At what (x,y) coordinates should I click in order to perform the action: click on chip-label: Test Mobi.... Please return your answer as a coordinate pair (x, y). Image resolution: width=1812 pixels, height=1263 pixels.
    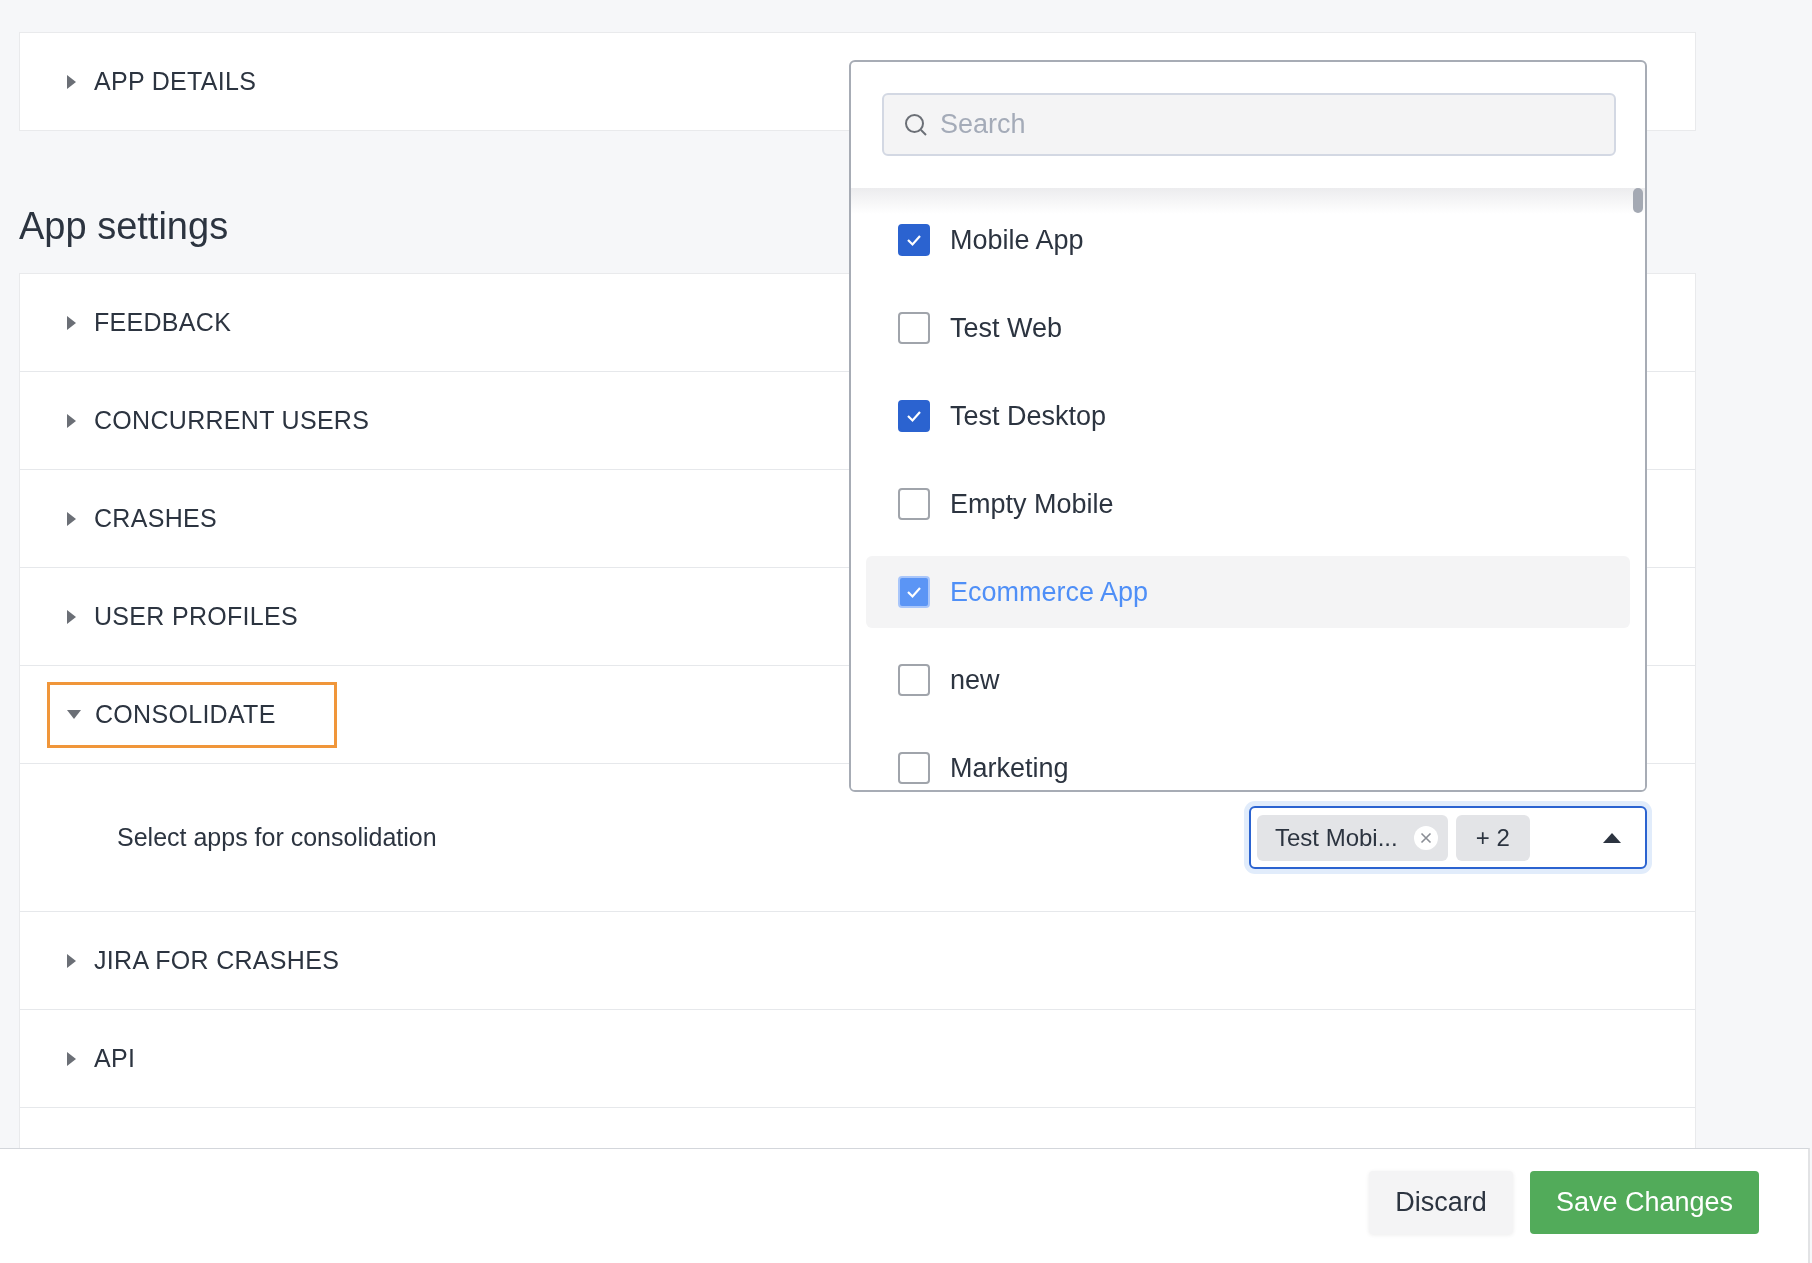
    Looking at the image, I should click on (1336, 837).